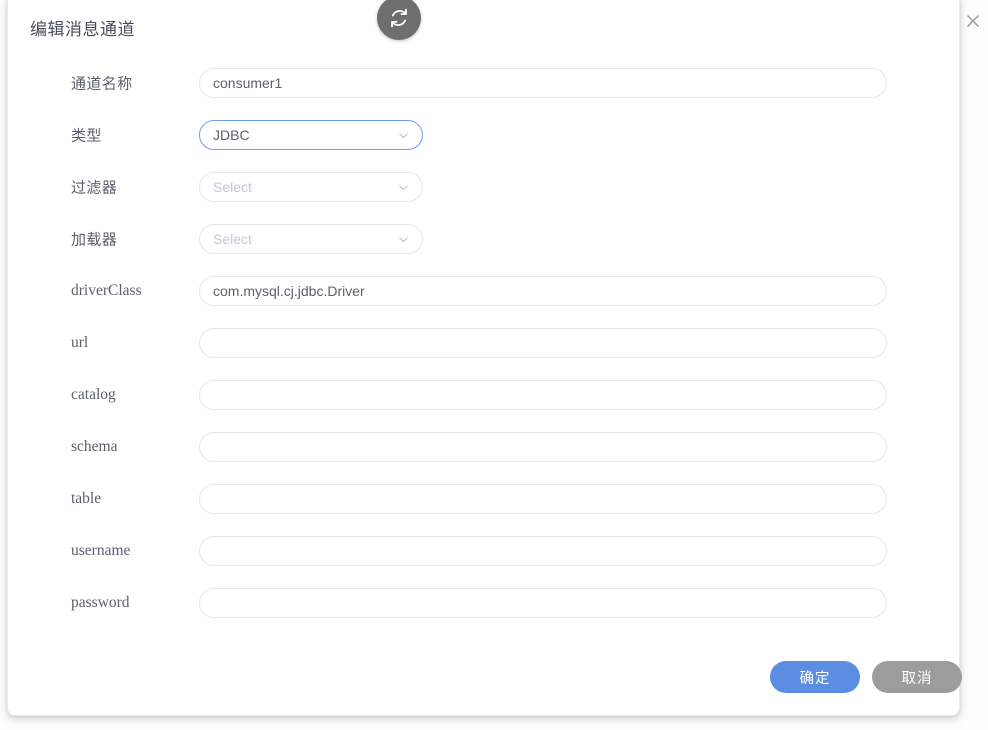  Describe the element at coordinates (484, 187) in the screenshot. I see `form-row-filter: 过滤器 Select` at that location.